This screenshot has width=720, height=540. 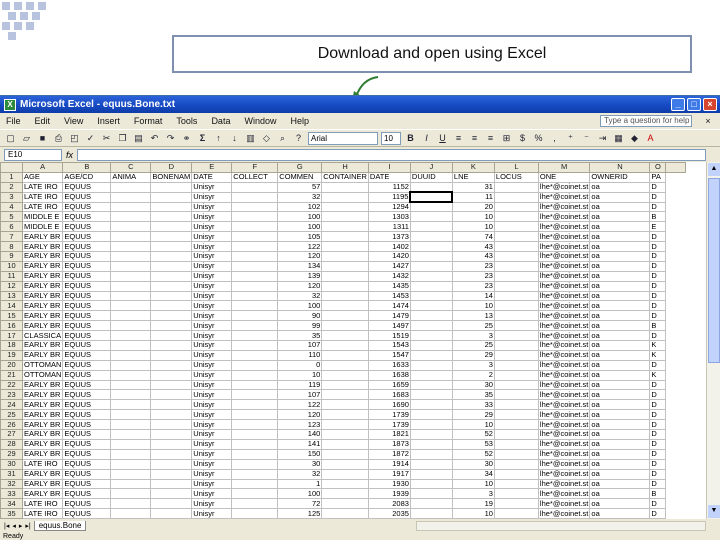 I want to click on indent-icon: ⇥, so click(x=602, y=138).